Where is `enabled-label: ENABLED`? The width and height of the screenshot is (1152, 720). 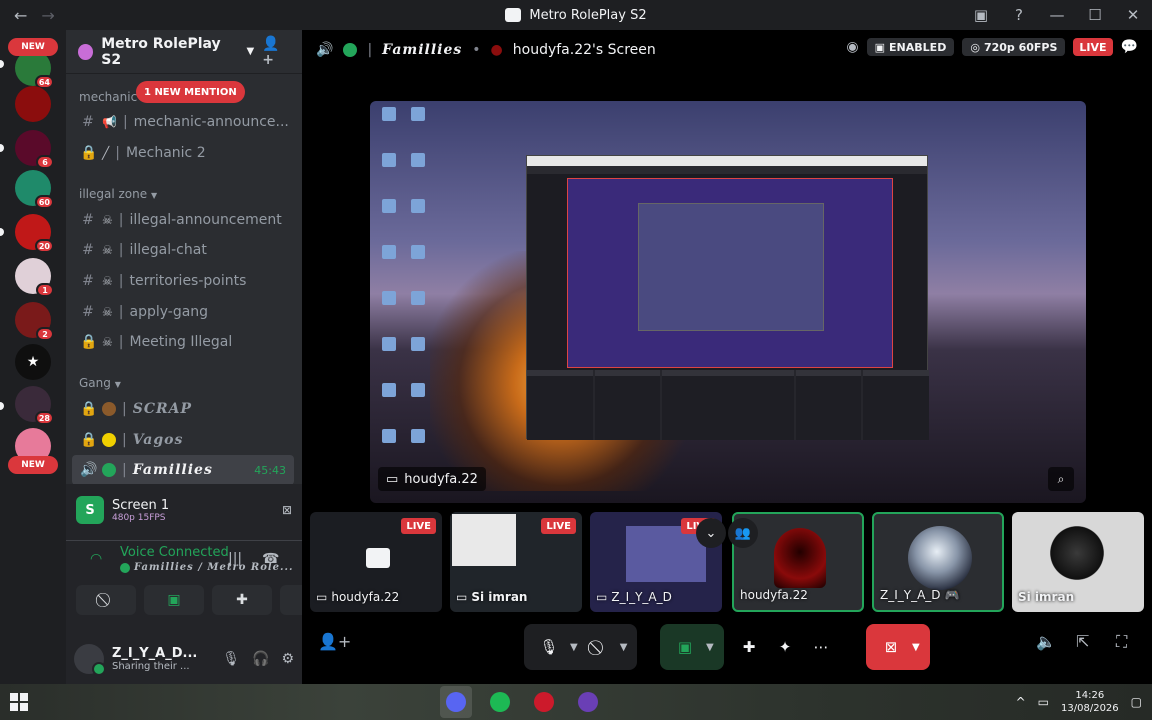
enabled-label: ENABLED is located at coordinates (918, 47).